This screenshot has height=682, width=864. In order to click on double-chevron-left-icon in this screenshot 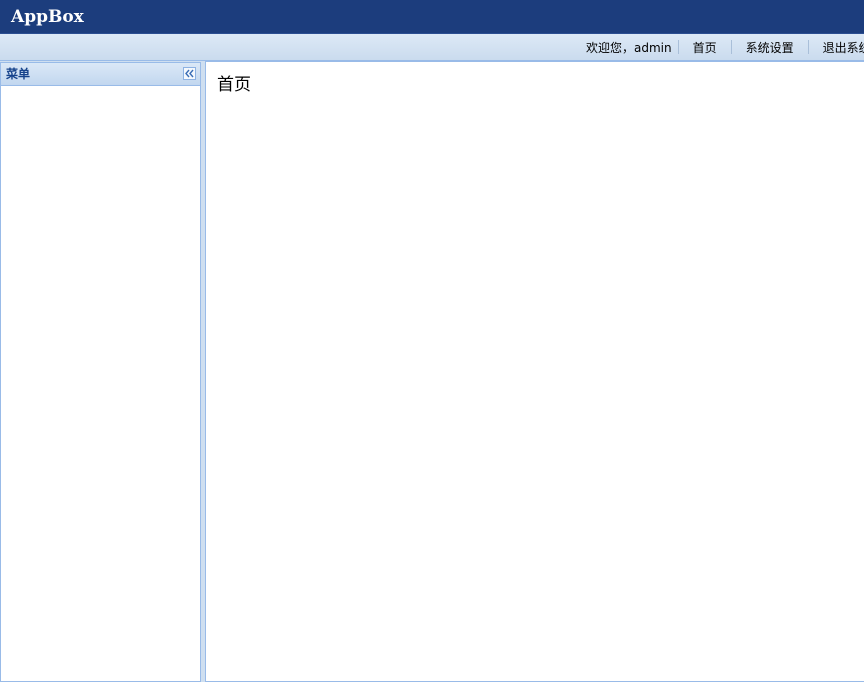, I will do `click(189, 73)`.